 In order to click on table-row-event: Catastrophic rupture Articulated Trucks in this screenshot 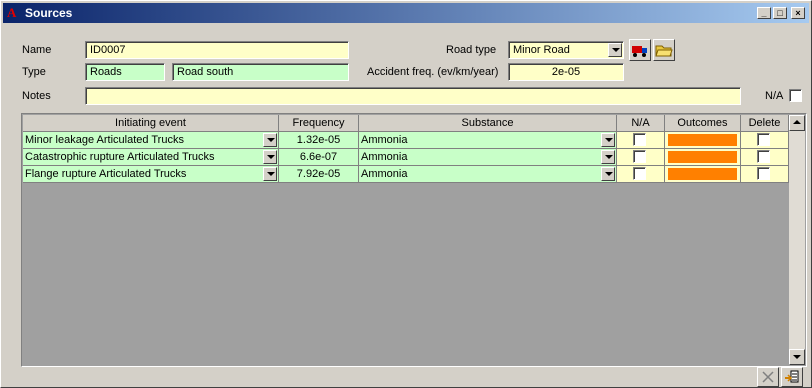, I will do `click(151, 157)`.